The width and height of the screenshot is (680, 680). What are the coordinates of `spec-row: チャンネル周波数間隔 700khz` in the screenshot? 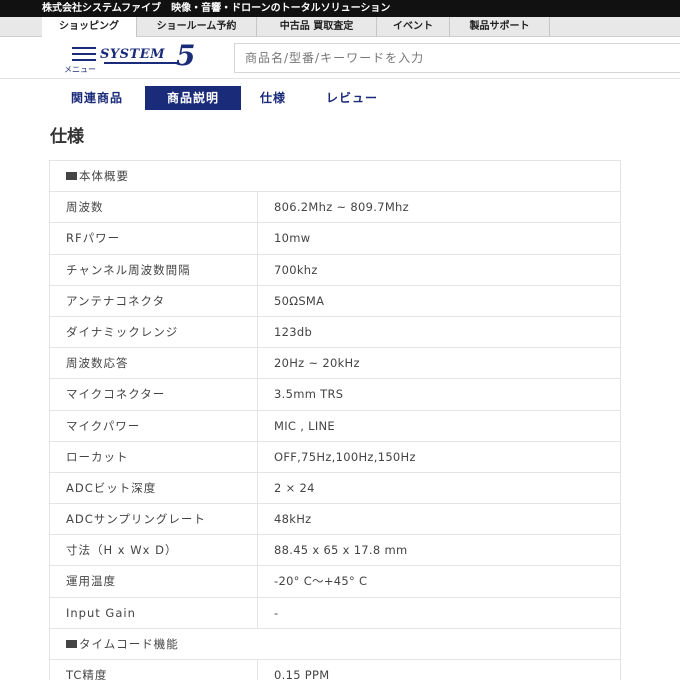 It's located at (335, 270).